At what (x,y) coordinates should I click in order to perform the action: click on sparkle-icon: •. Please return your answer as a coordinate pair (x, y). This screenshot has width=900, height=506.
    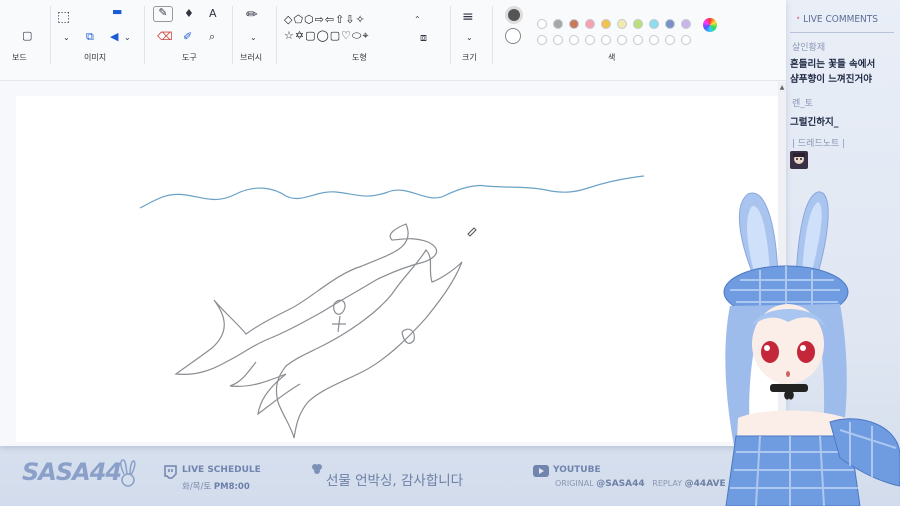
    Looking at the image, I should click on (798, 18).